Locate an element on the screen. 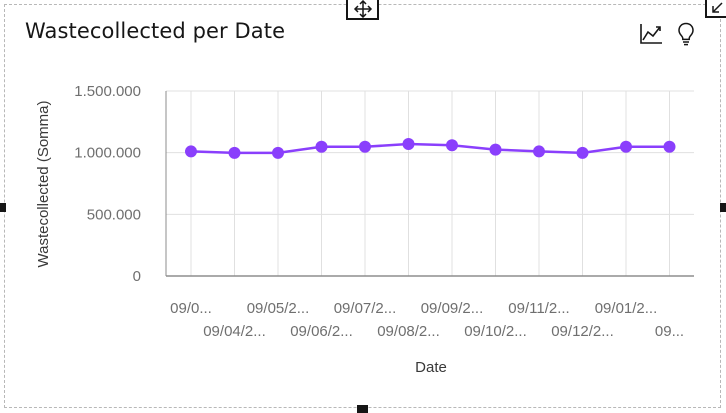  y-axis-title: Wastecollected (Somma) is located at coordinates (43, 184).